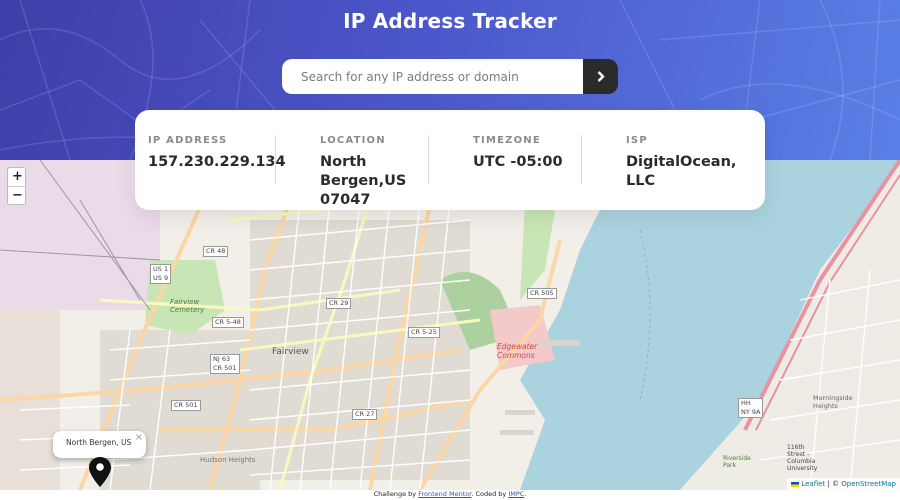  I want to click on place-label-fairview: Fairview, so click(290, 352).